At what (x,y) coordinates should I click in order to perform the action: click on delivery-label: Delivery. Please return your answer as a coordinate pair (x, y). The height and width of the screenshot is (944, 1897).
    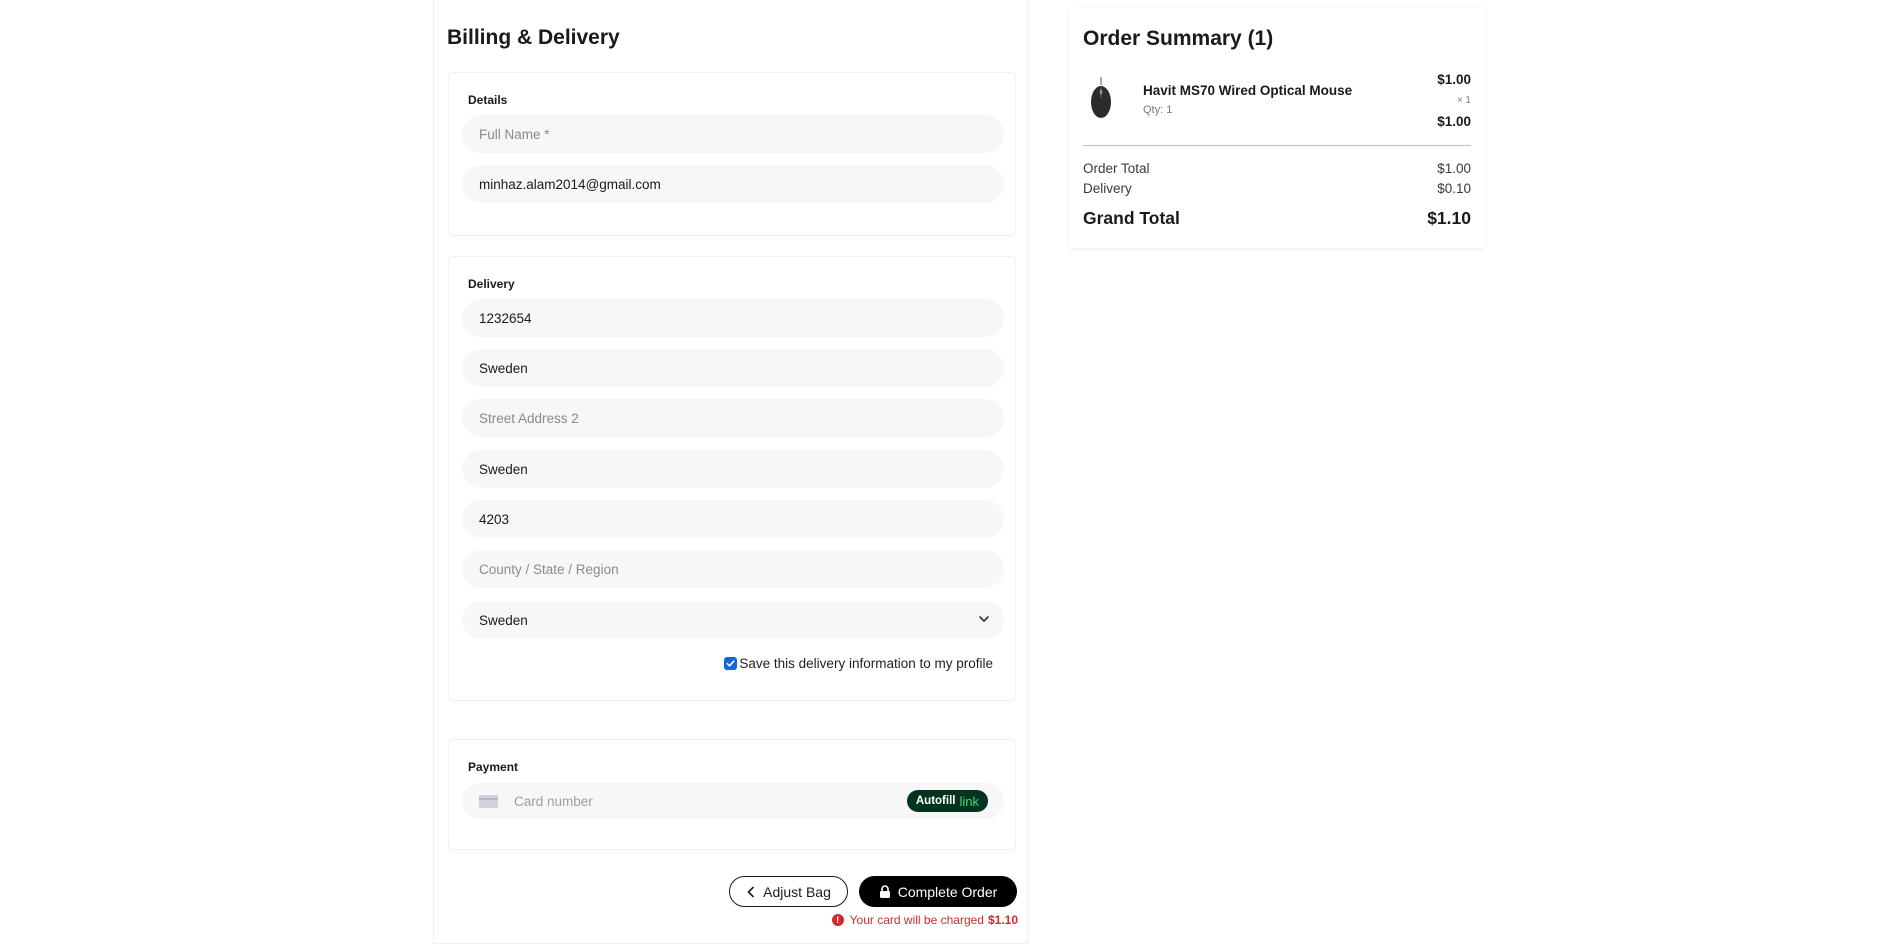
    Looking at the image, I should click on (491, 284).